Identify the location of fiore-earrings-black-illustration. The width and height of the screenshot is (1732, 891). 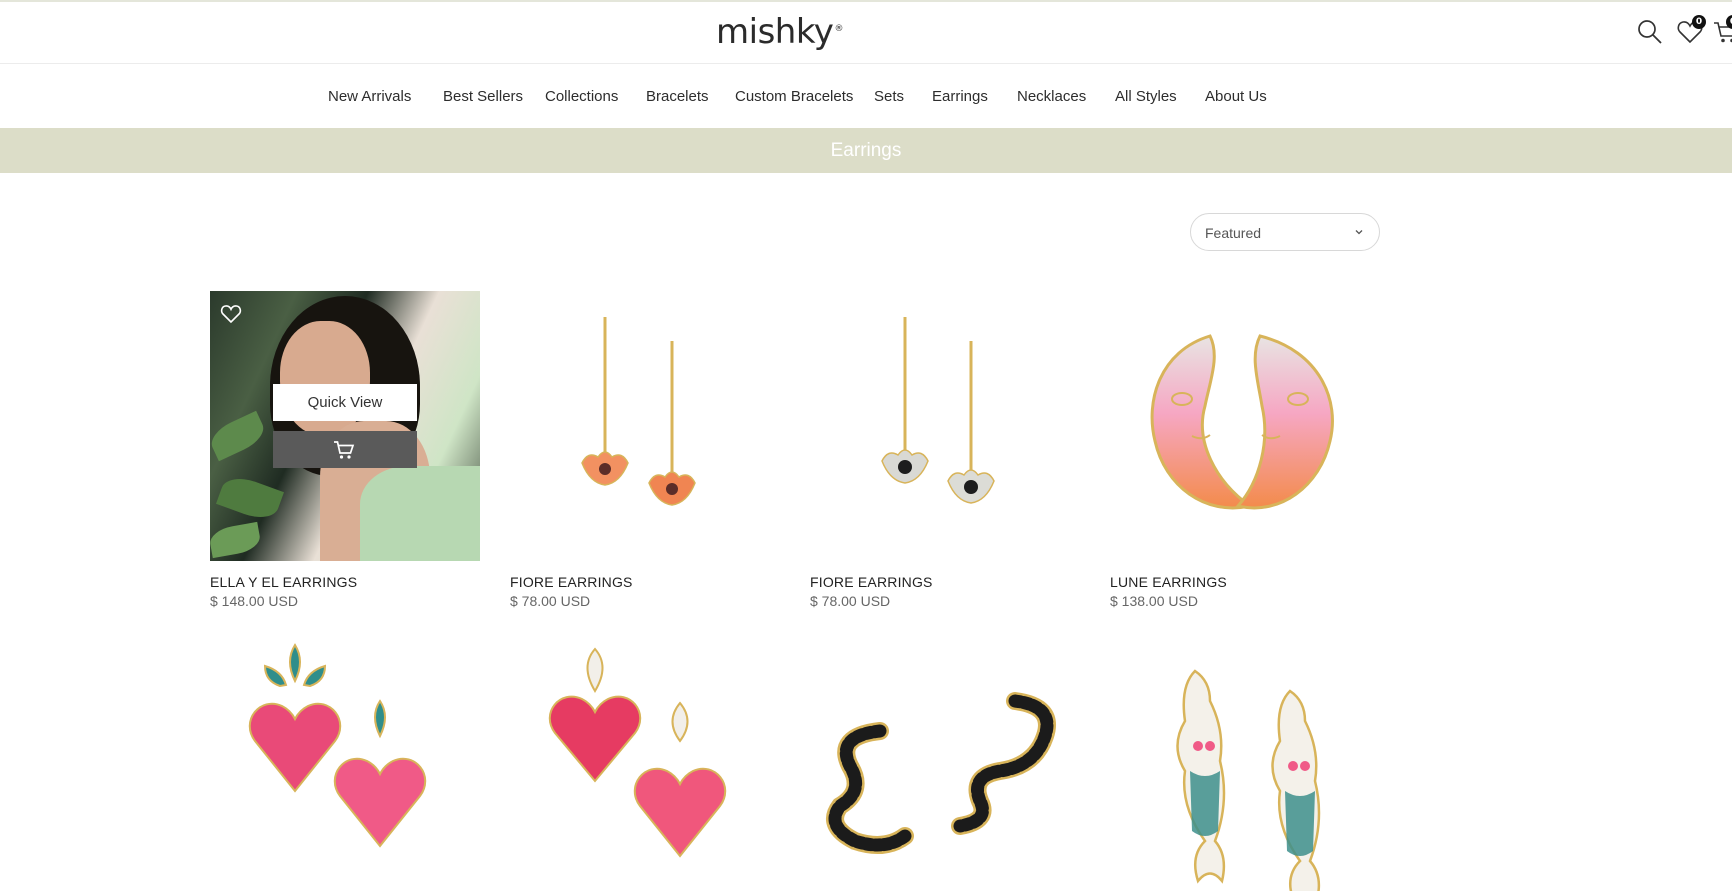
(938, 410).